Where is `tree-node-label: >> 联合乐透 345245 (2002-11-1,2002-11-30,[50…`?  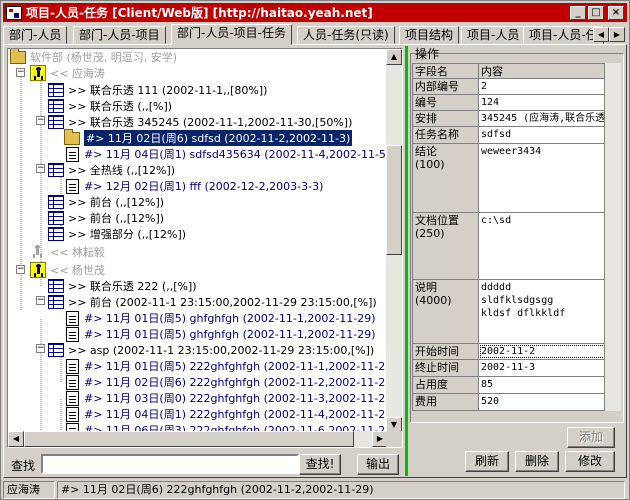 tree-node-label: >> 联合乐透 345245 (2002-11-1,2002-11-30,[50… is located at coordinates (210, 122).